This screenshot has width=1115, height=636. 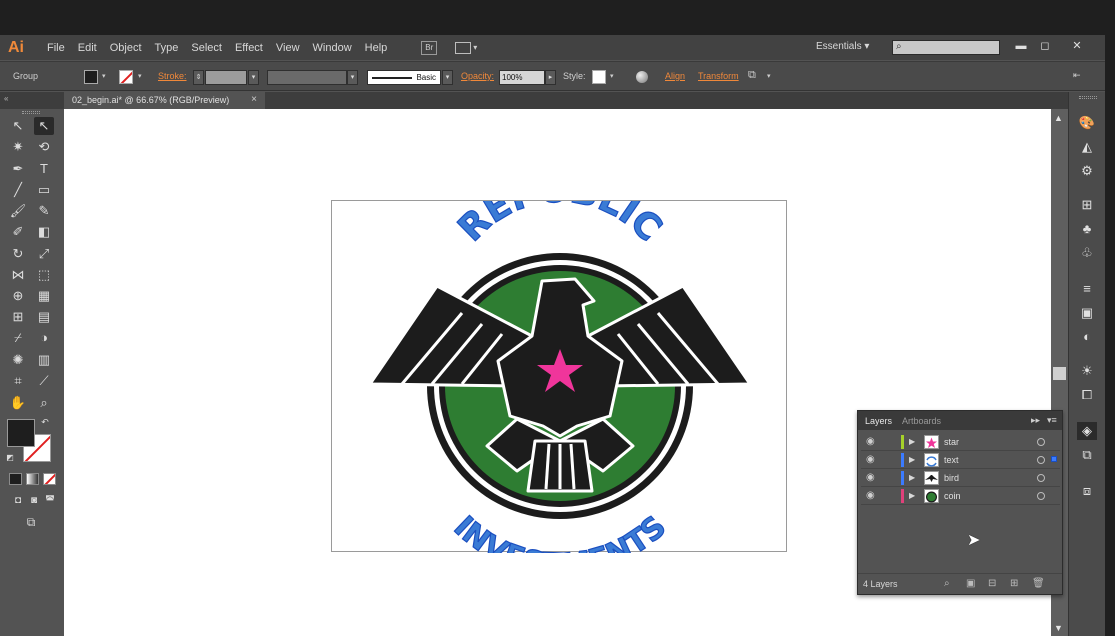 What do you see at coordinates (951, 460) in the screenshot?
I see `layer-name: text` at bounding box center [951, 460].